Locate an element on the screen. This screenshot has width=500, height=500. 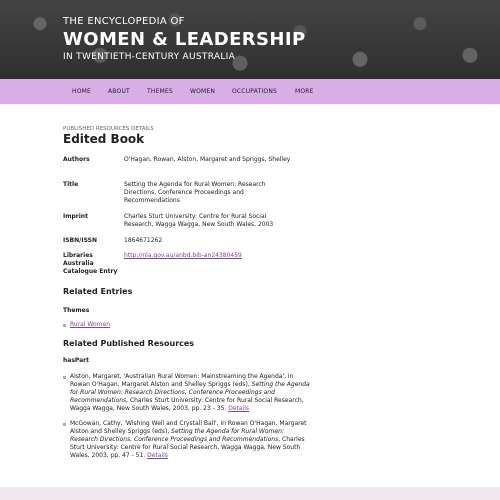
title-label: Title is located at coordinates (71, 184).